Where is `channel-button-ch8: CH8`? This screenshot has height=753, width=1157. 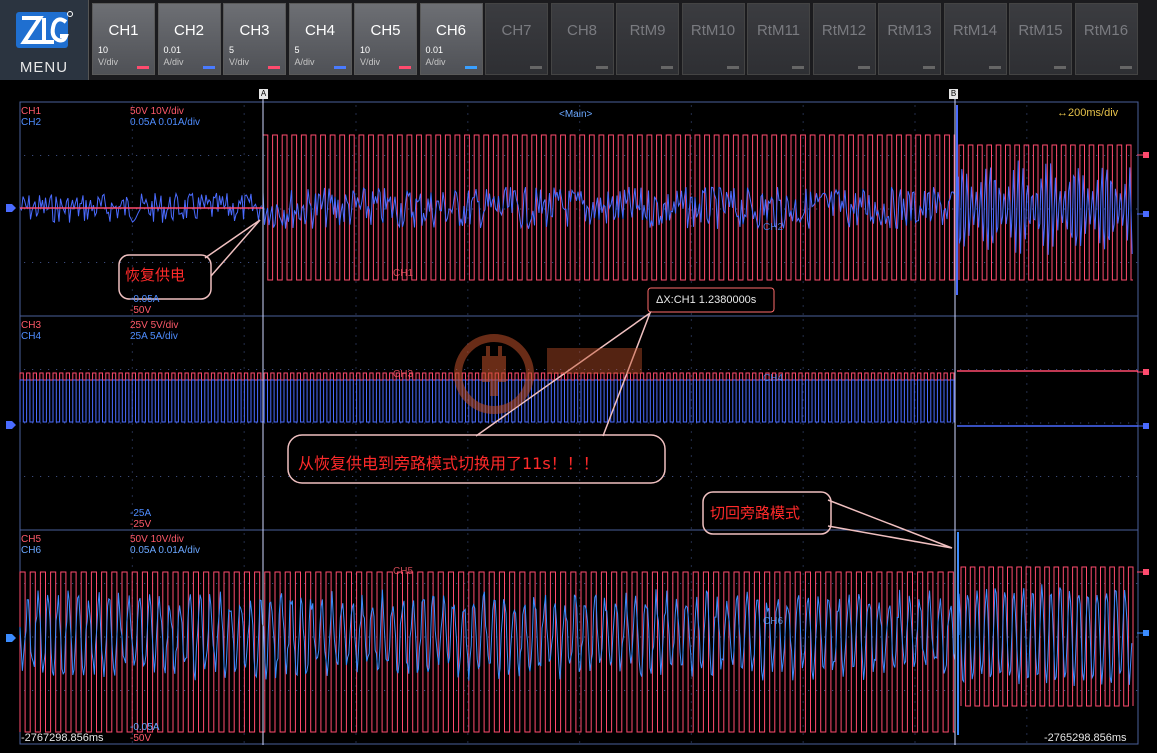
channel-button-ch8: CH8 is located at coordinates (582, 39).